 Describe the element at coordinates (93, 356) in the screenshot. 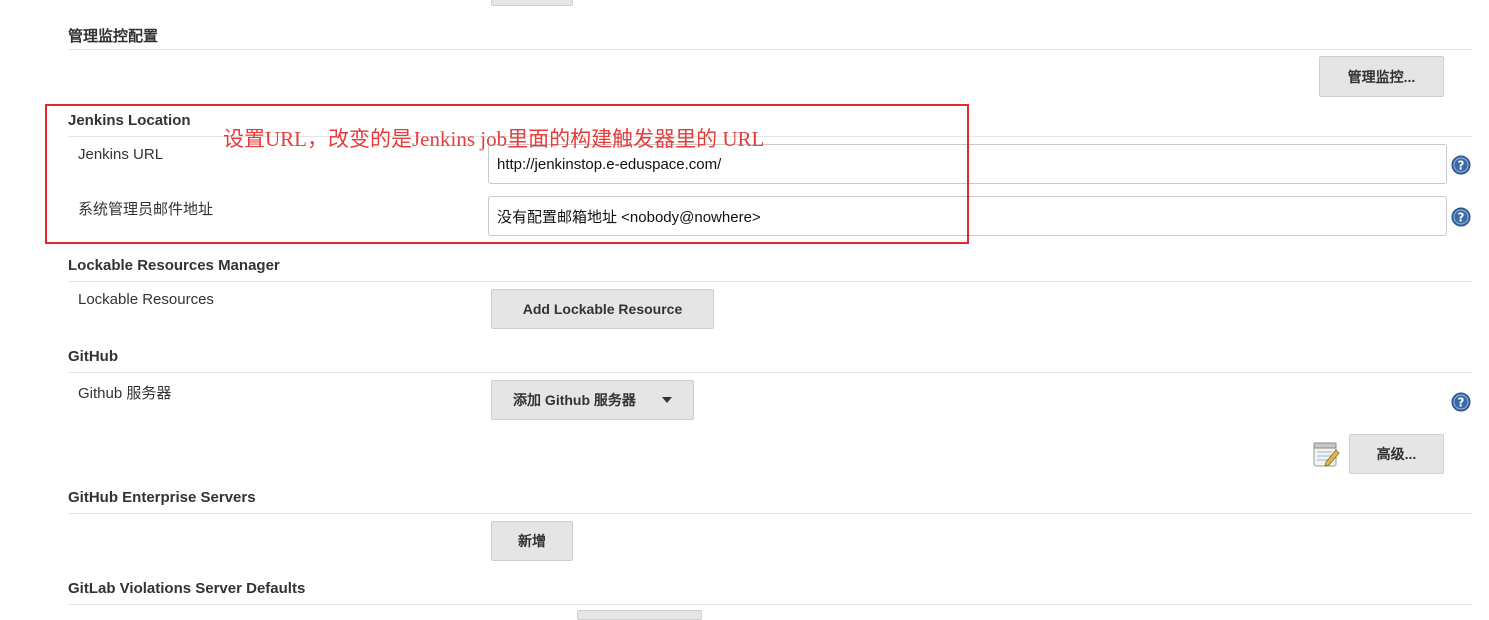

I see `section-title-github: GitHub` at that location.